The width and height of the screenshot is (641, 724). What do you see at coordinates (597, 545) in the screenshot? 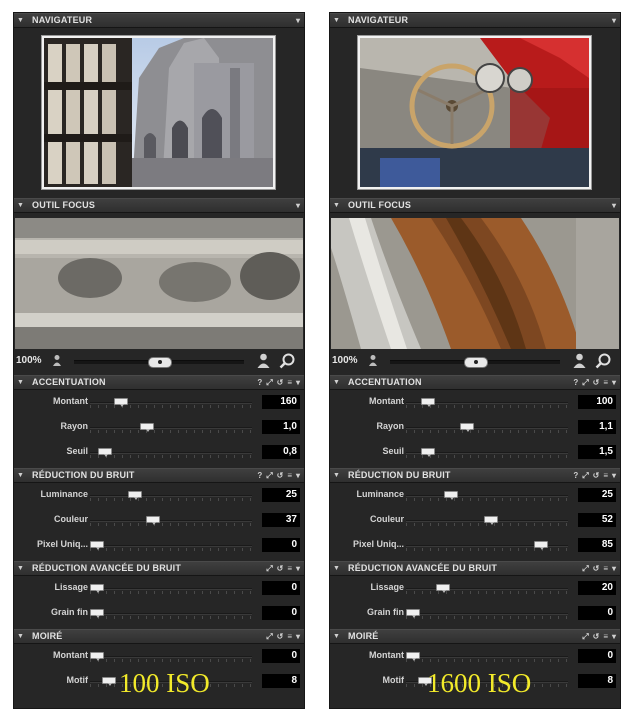
I see `value-field: 85` at bounding box center [597, 545].